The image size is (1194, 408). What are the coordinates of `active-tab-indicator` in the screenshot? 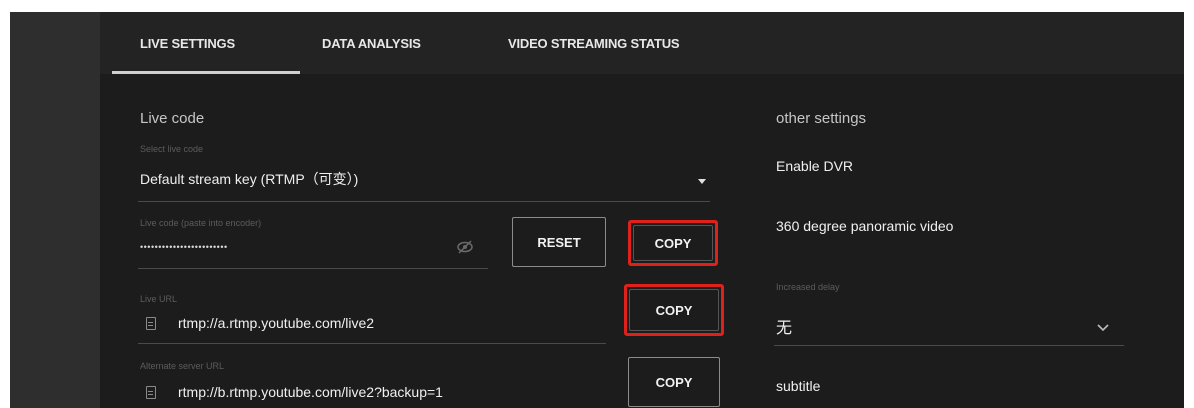 It's located at (206, 72).